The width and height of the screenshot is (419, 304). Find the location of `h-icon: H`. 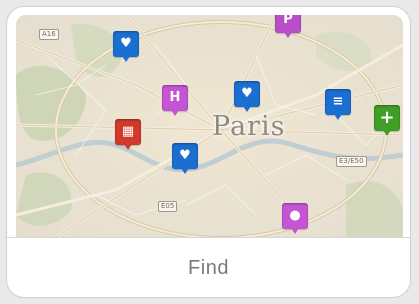

h-icon: H is located at coordinates (175, 97).